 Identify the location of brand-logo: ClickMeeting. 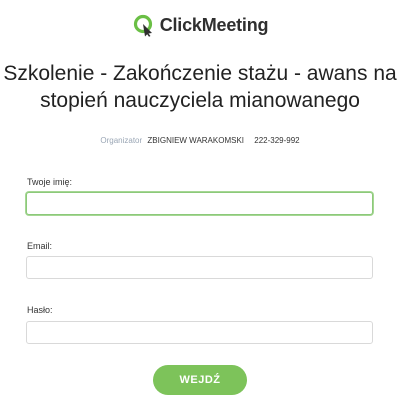
(200, 25).